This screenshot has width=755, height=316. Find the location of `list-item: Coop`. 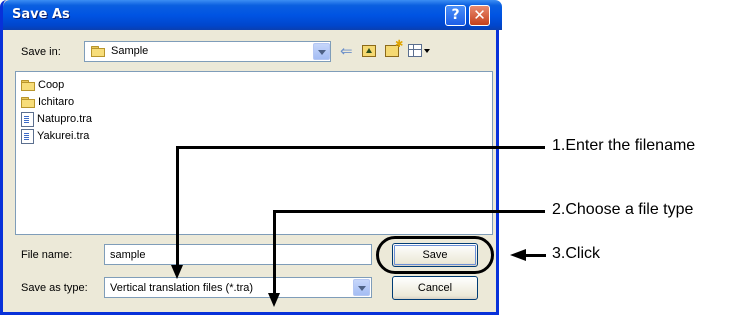

list-item: Coop is located at coordinates (42, 85).